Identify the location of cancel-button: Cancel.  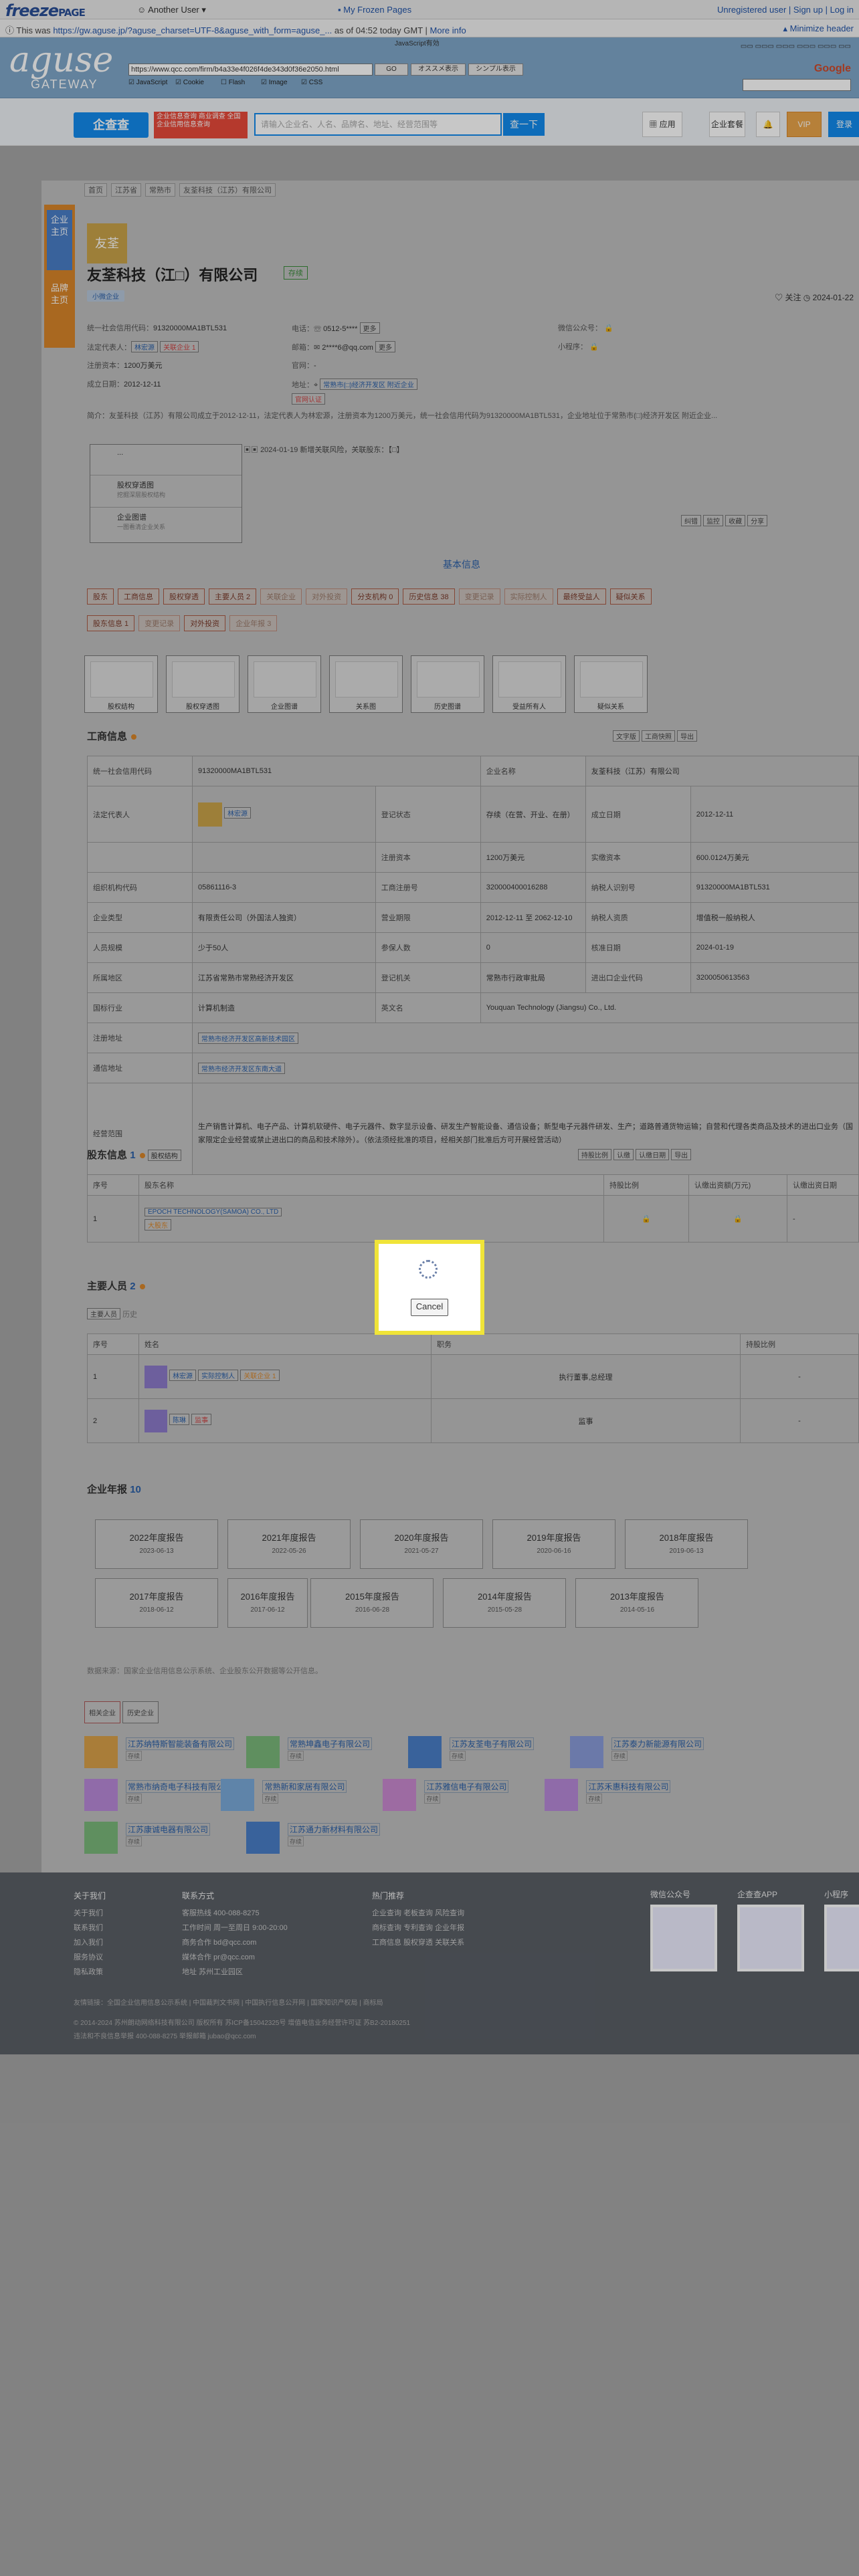
(429, 1307).